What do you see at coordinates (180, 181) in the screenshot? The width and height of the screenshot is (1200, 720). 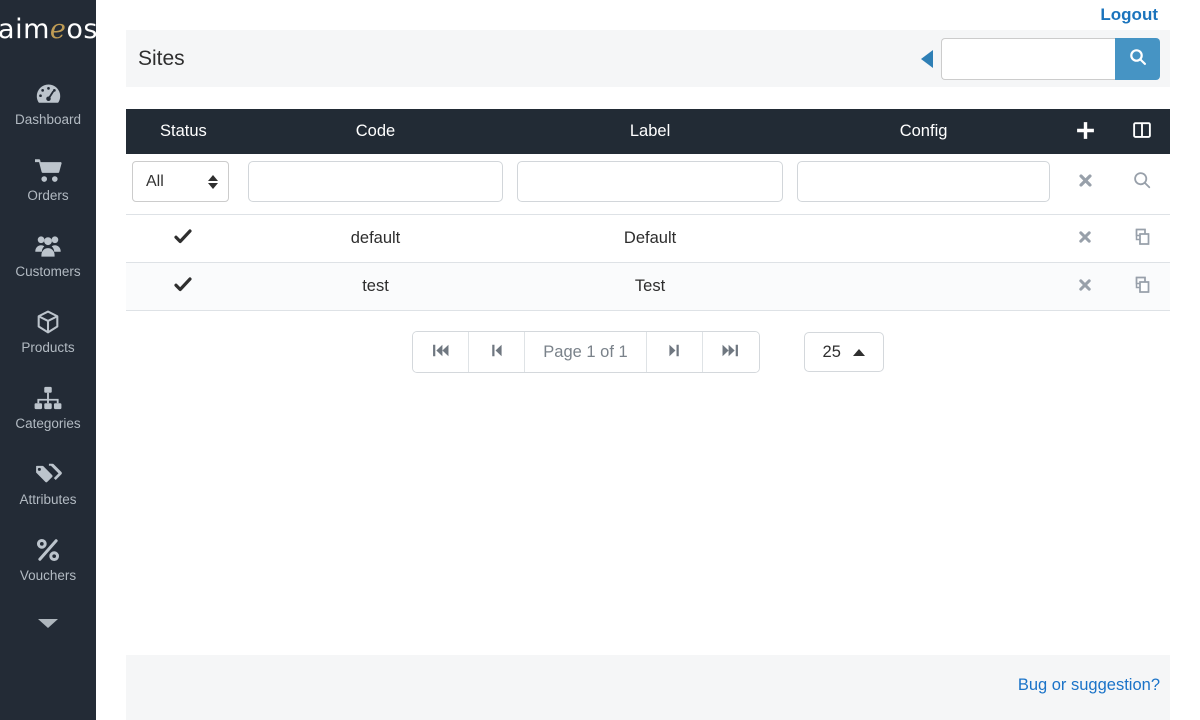 I see `status-filter-select: All` at bounding box center [180, 181].